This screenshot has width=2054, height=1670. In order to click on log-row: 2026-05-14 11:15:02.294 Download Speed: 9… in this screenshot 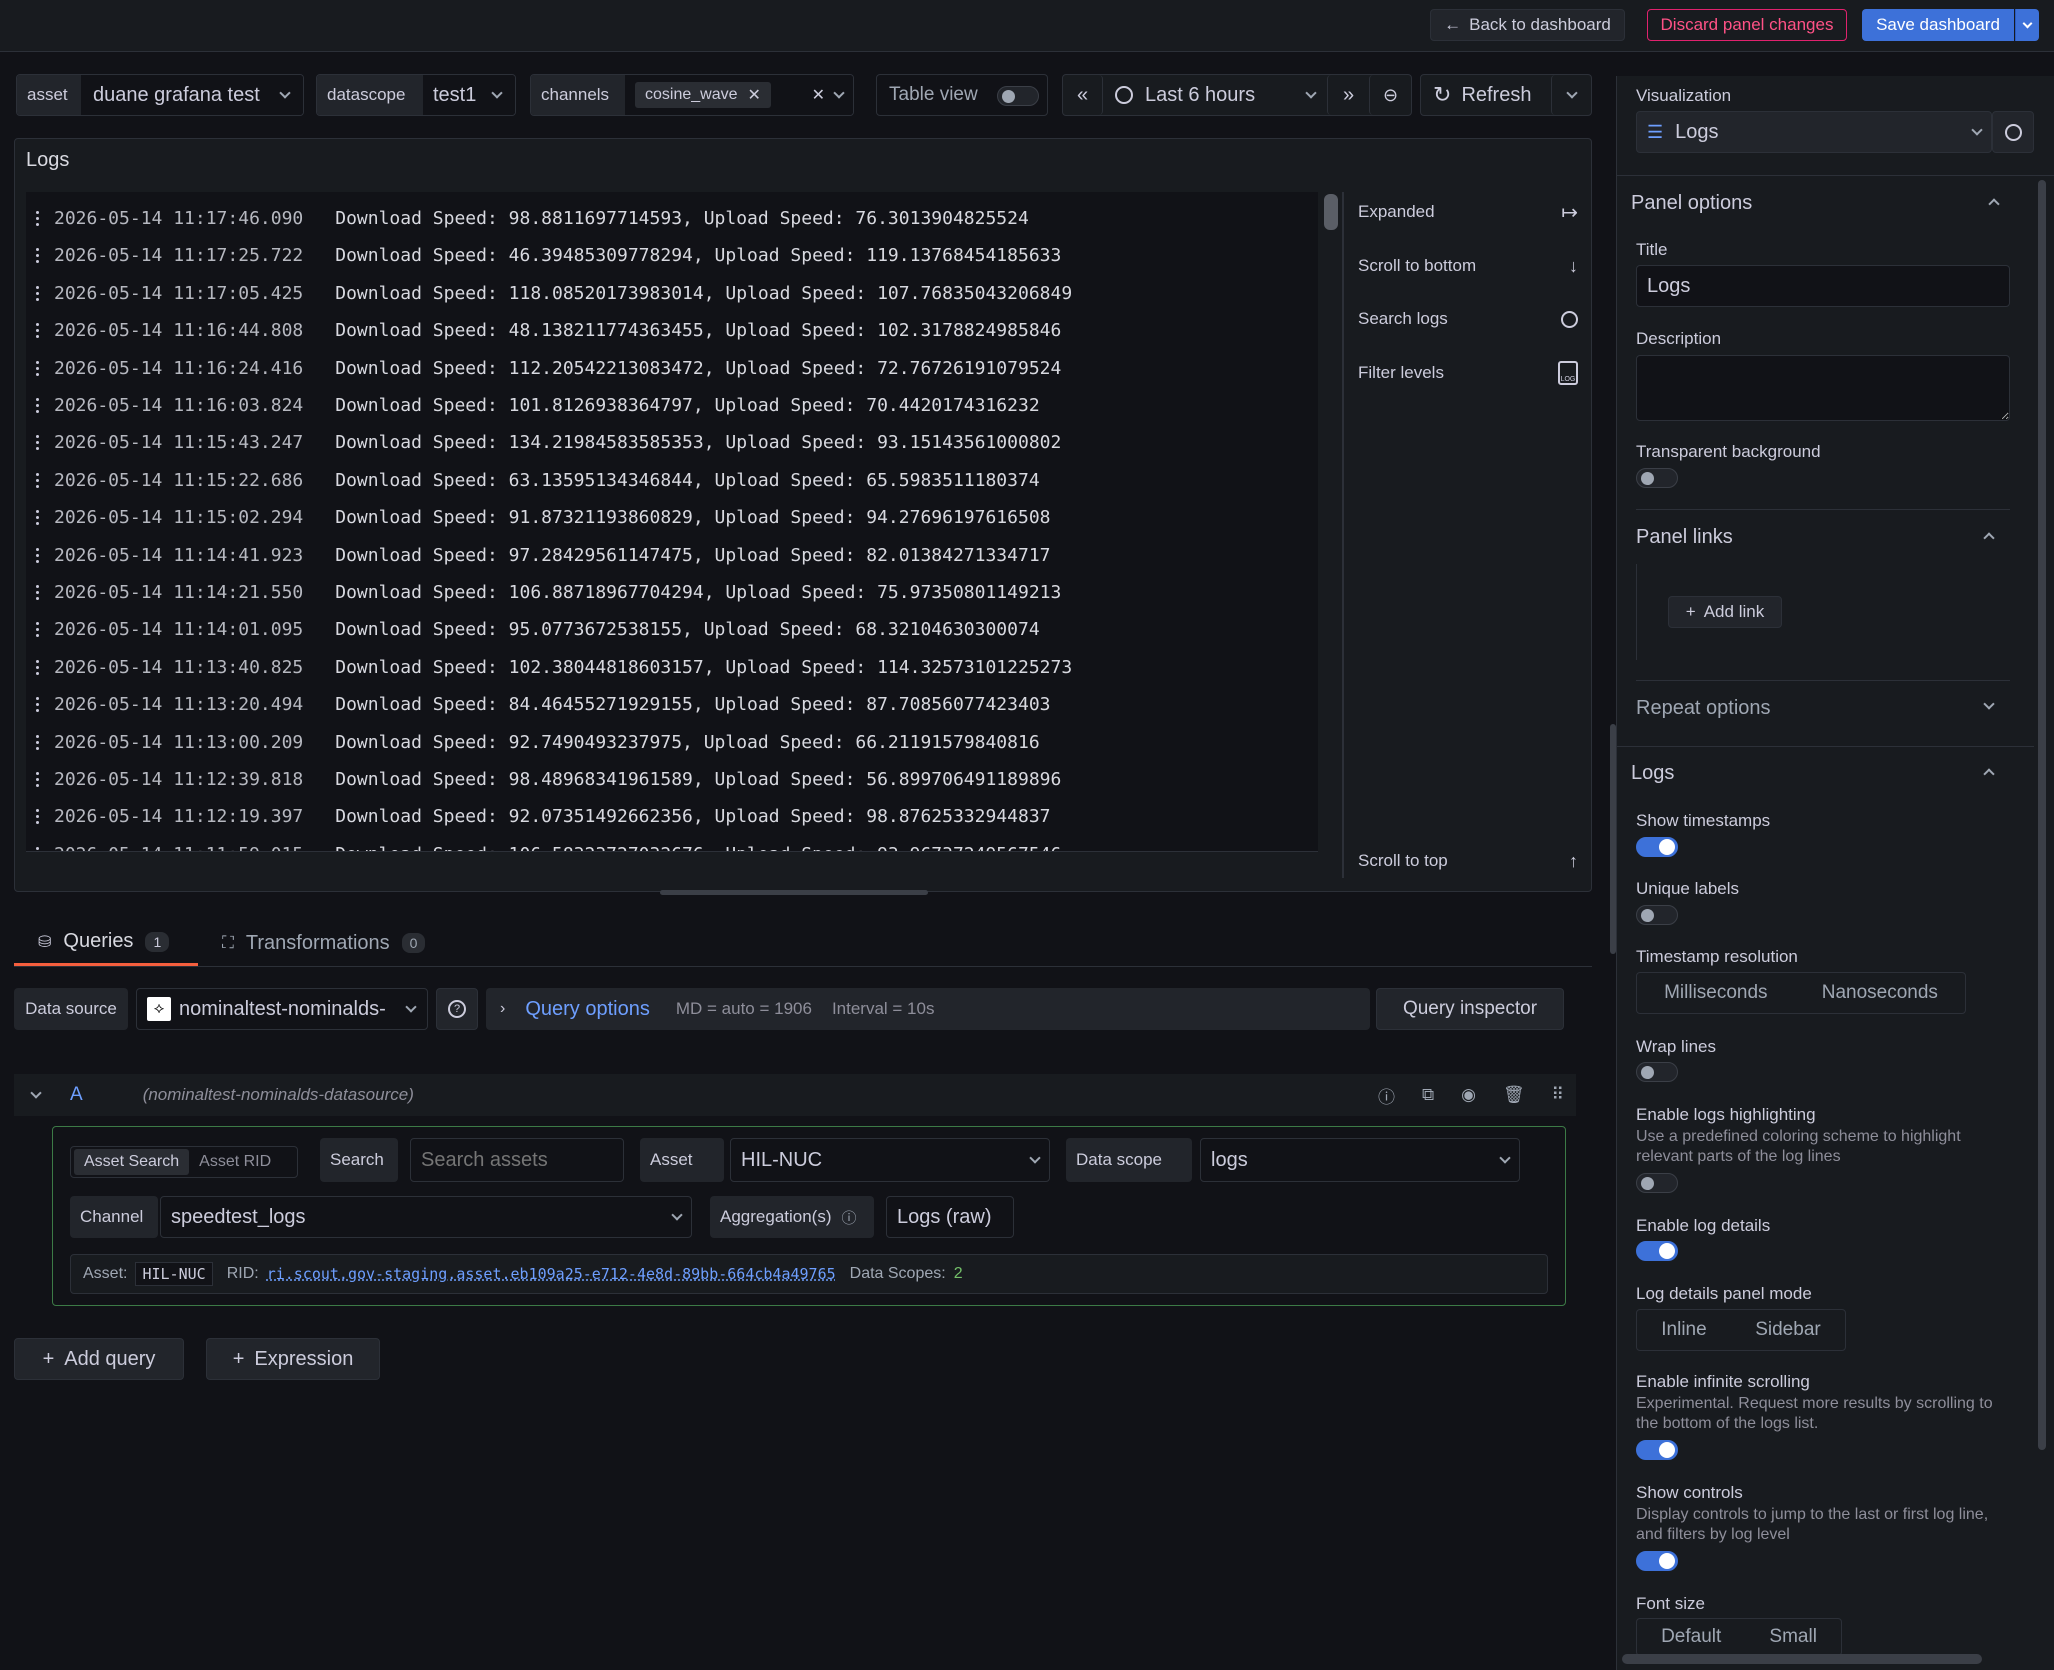, I will do `click(543, 517)`.